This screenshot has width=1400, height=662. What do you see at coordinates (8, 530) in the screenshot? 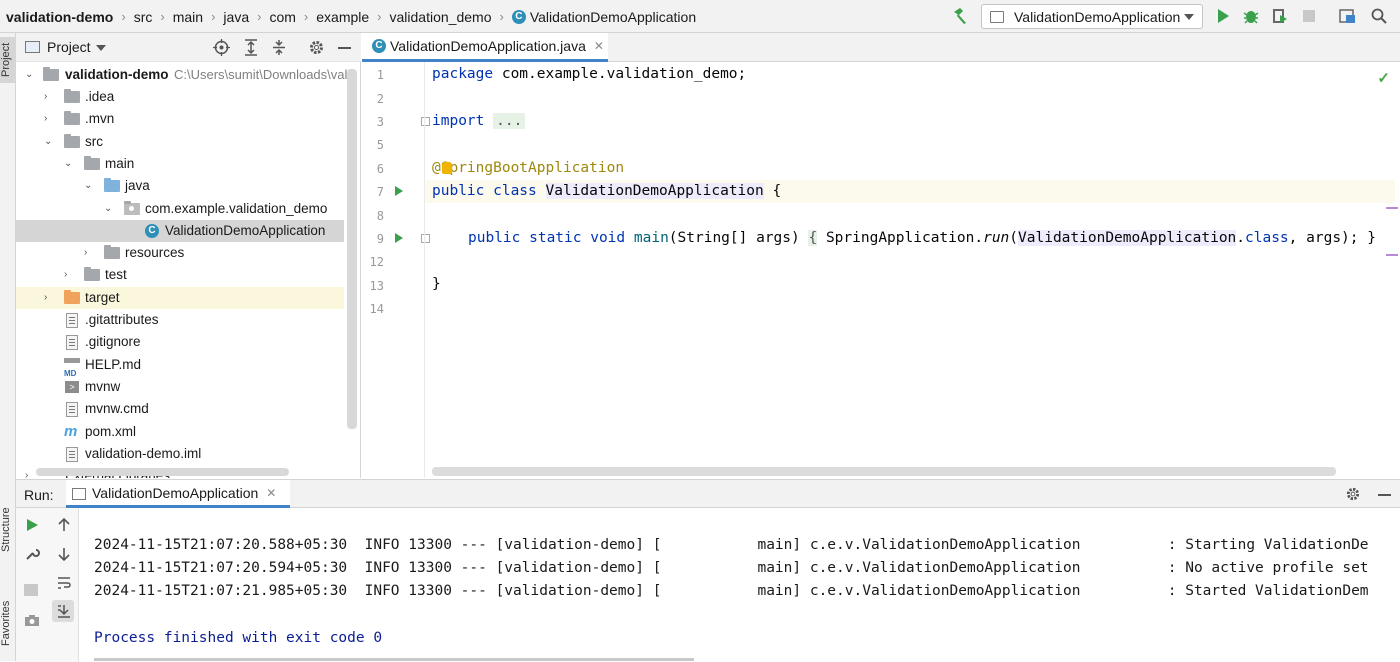
I see `structure-tool-tab: Structure` at bounding box center [8, 530].